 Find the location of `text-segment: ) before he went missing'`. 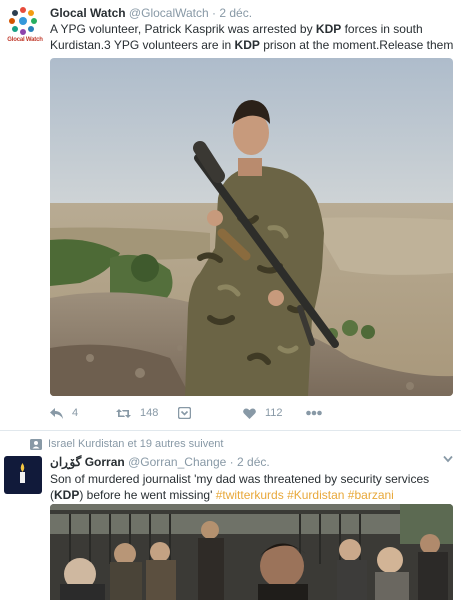

text-segment: ) before he went missing' is located at coordinates (147, 495).